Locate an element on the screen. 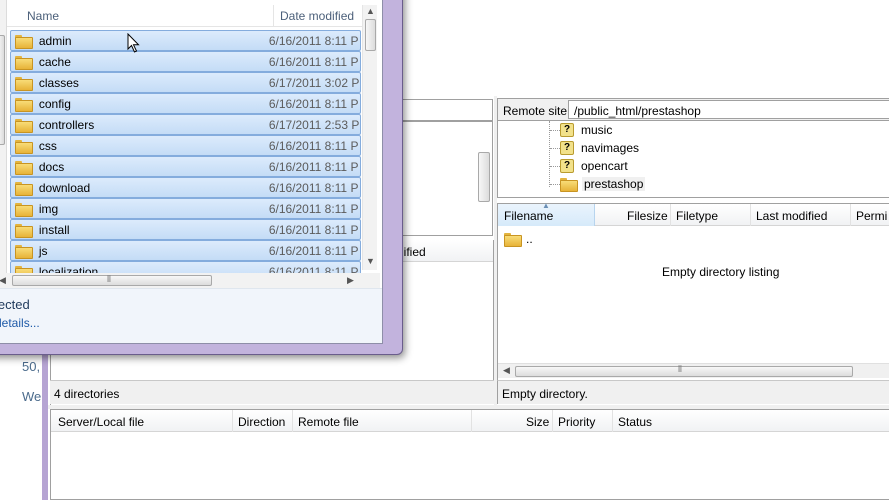  remote-tree-label: opencart is located at coordinates (604, 166).